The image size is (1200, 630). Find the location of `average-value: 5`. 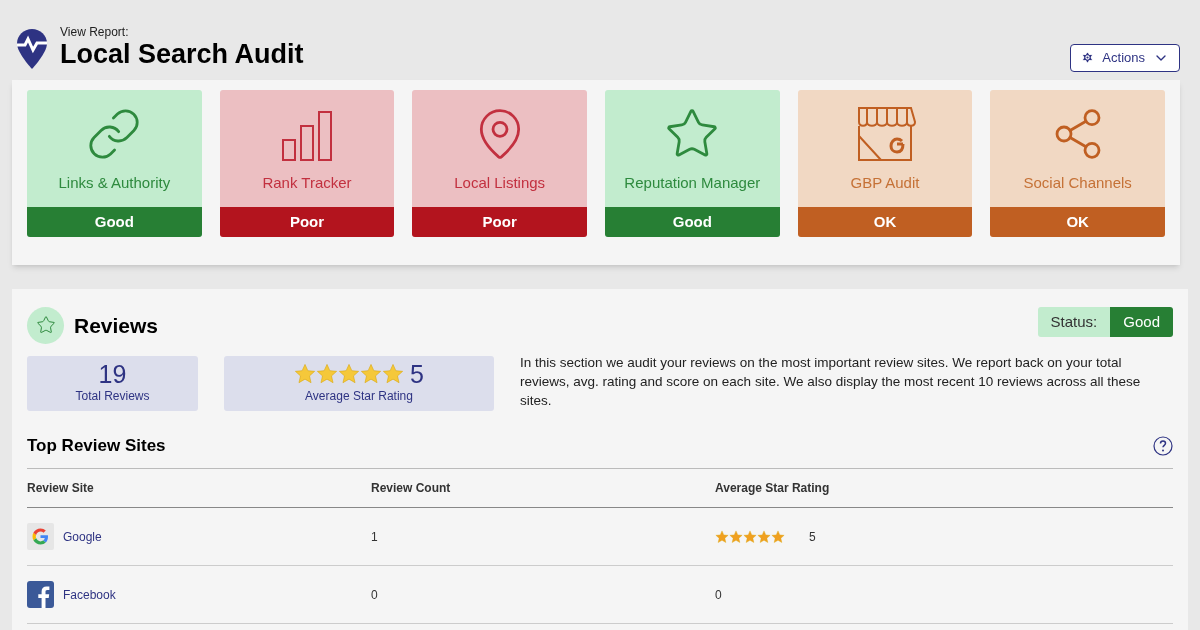

average-value: 5 is located at coordinates (417, 374).